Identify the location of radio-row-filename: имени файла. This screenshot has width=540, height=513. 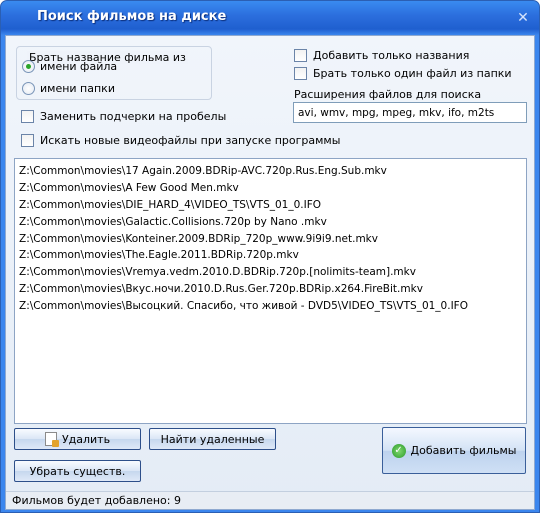
(69, 66).